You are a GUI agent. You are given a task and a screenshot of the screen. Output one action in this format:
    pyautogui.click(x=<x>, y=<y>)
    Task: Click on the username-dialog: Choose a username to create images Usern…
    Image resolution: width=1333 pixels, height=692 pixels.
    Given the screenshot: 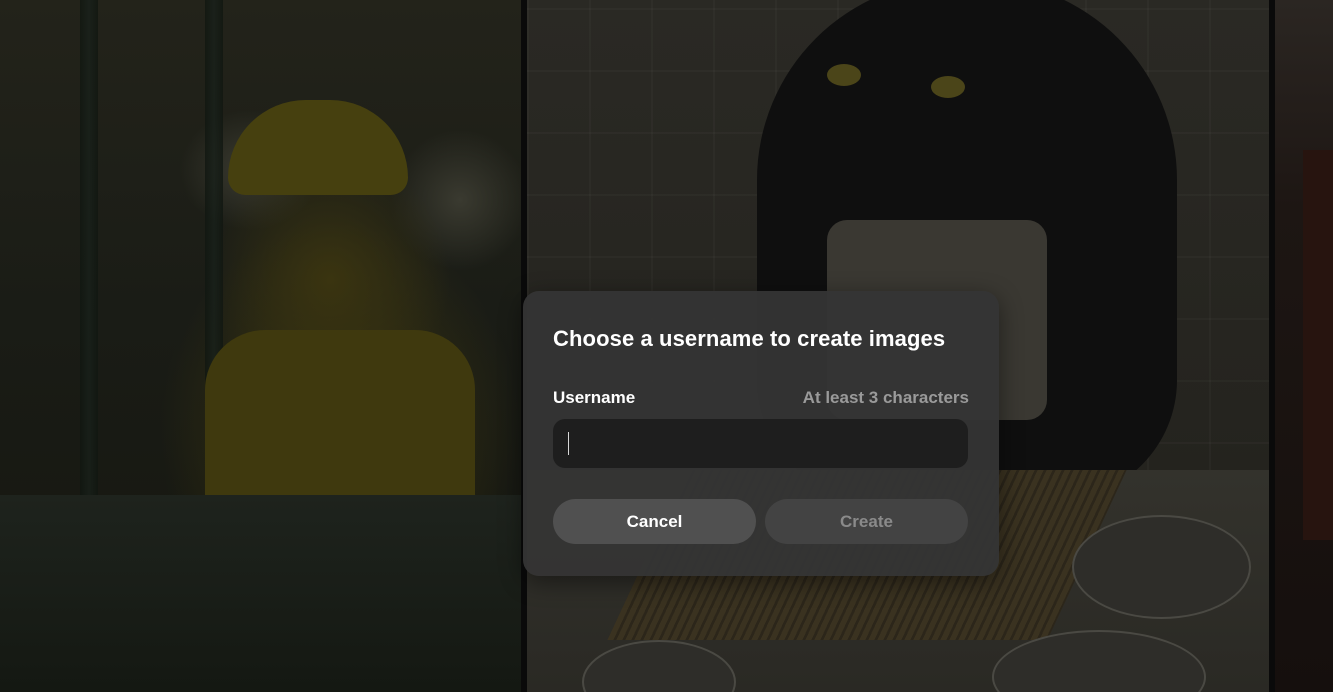 What is the action you would take?
    pyautogui.click(x=761, y=433)
    